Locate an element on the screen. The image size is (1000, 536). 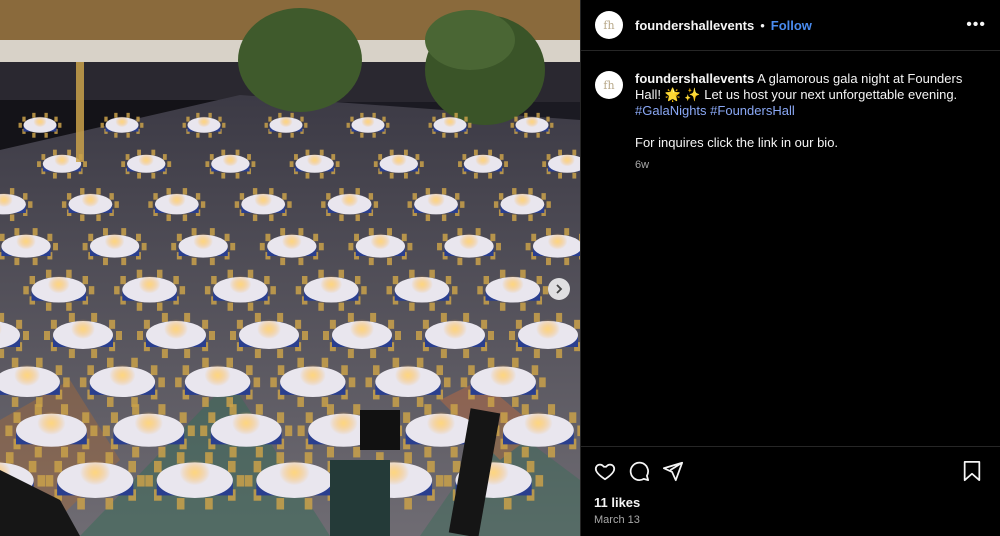
caption-username: foundershallevents is located at coordinates (694, 78).